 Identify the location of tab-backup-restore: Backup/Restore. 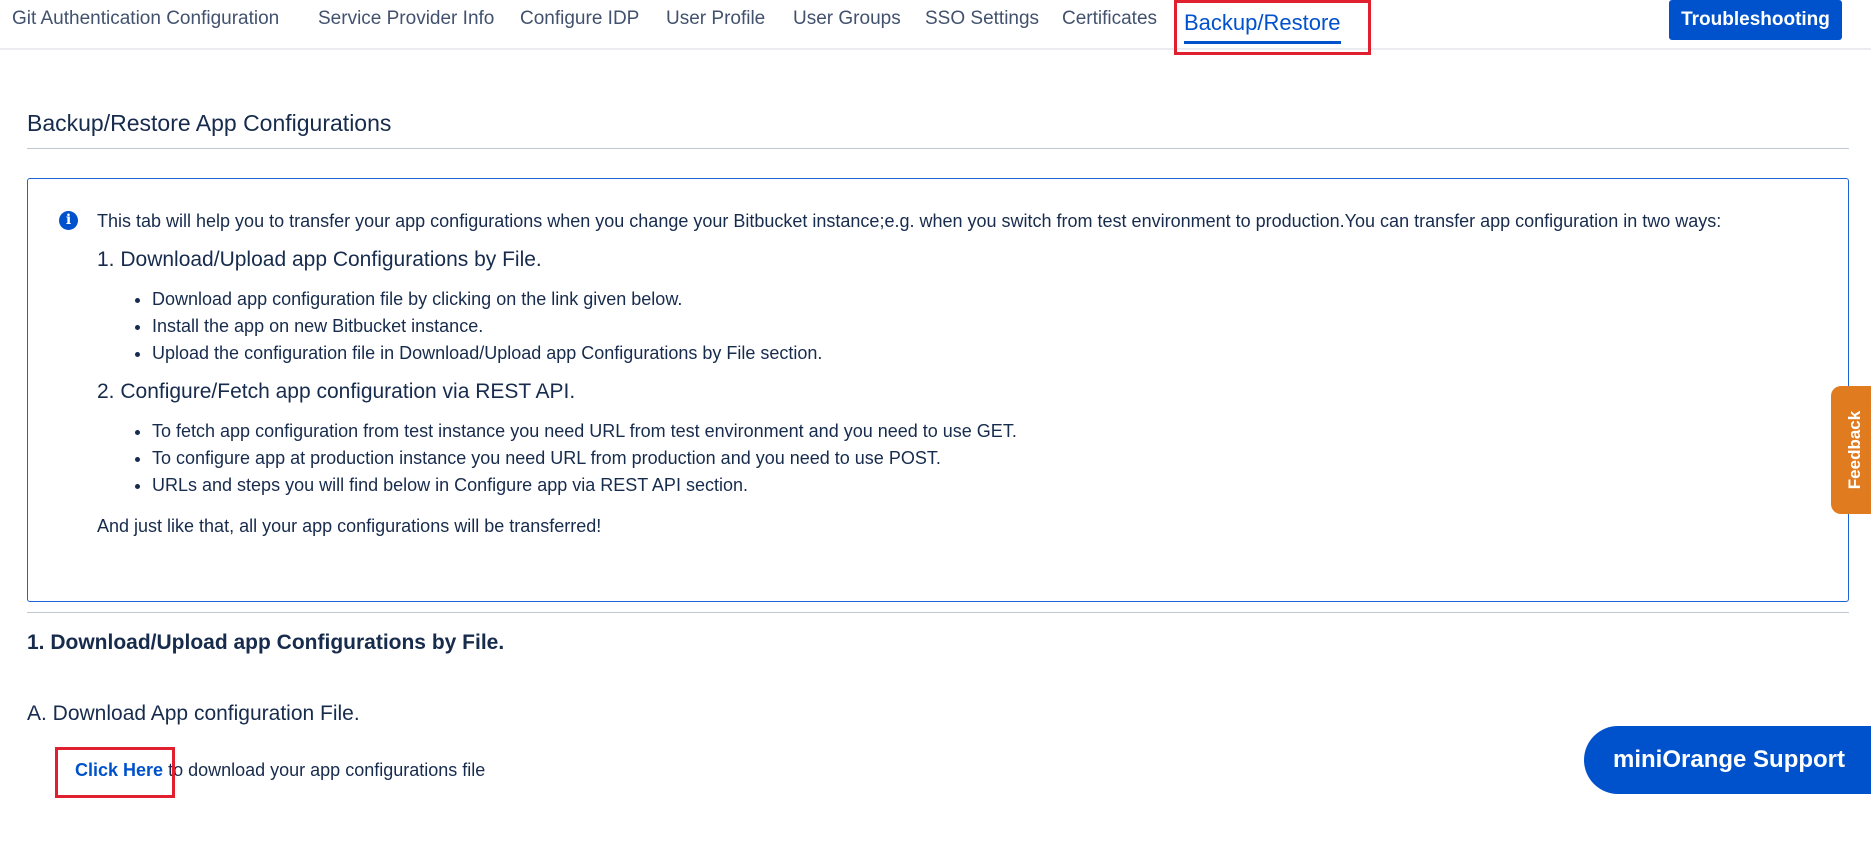
(1262, 27).